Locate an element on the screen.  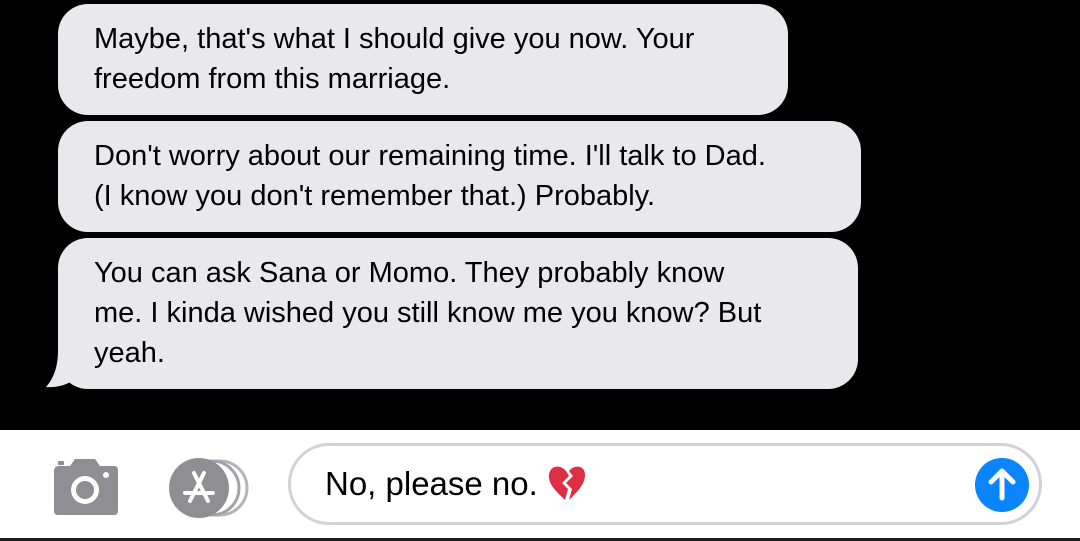
message-input-field: No, please no. is located at coordinates (665, 484).